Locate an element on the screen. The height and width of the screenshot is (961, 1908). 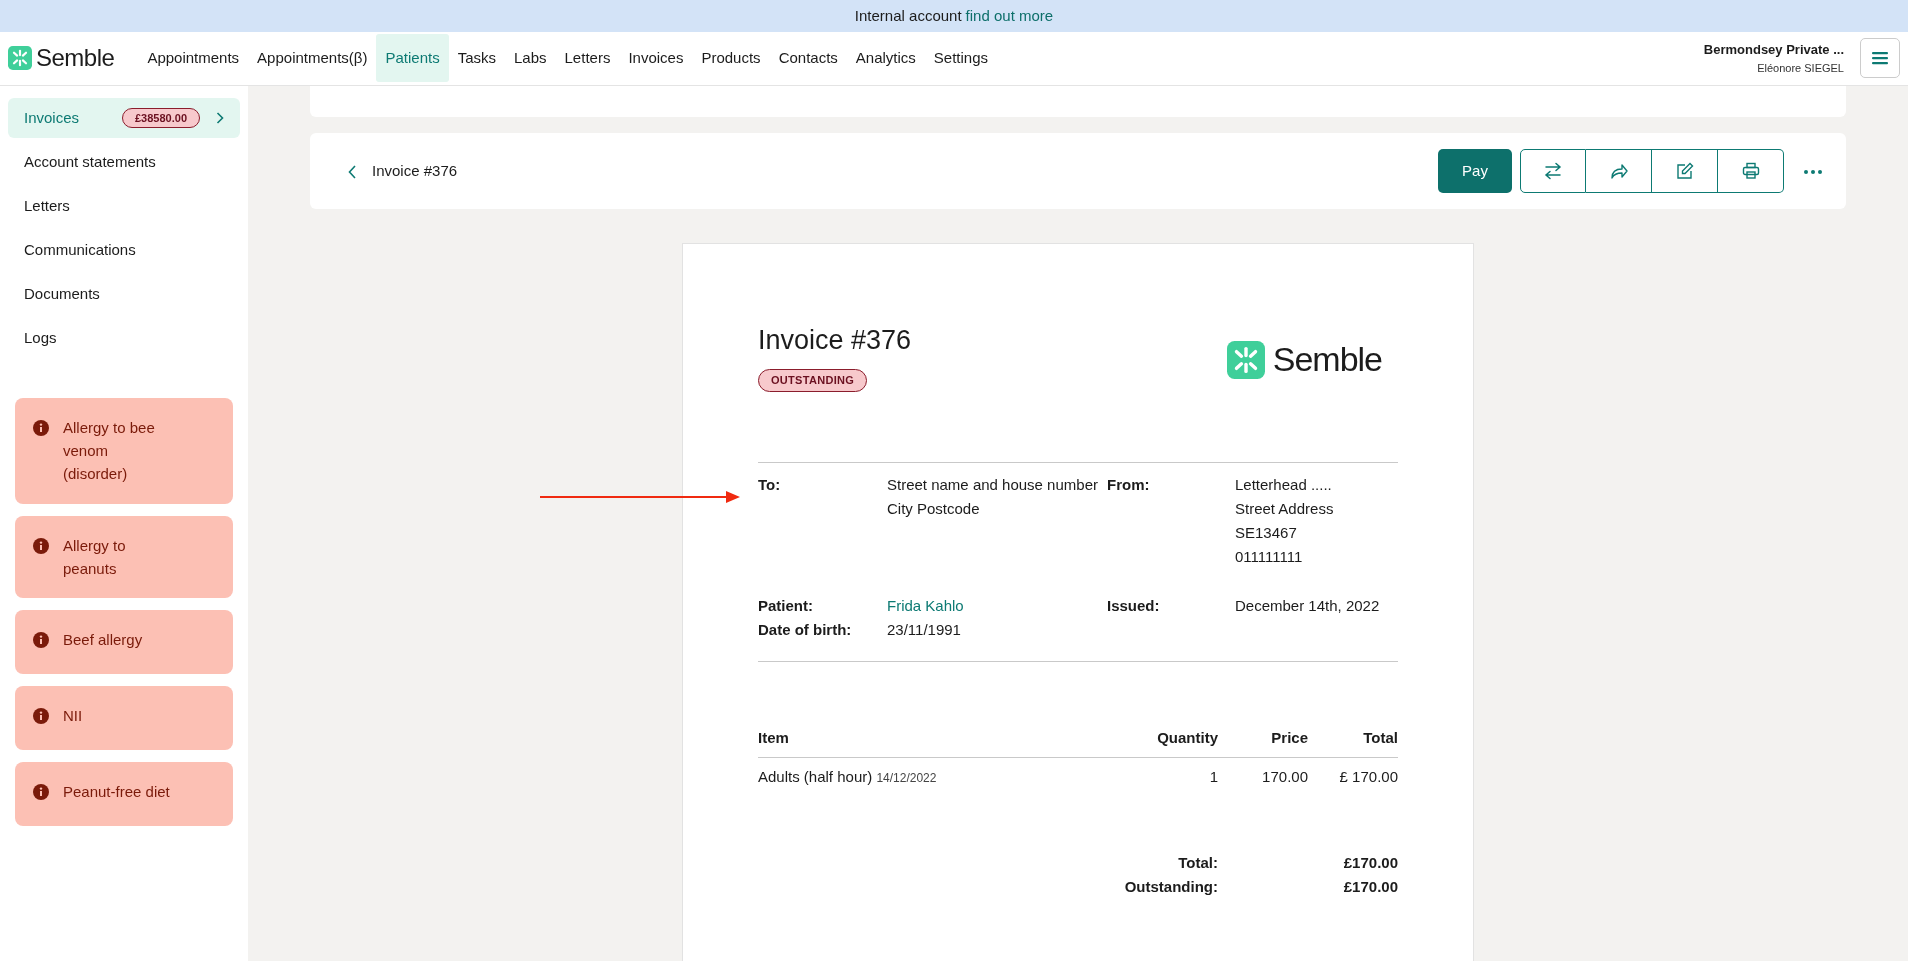
sidebar-item: Letters is located at coordinates (124, 205).